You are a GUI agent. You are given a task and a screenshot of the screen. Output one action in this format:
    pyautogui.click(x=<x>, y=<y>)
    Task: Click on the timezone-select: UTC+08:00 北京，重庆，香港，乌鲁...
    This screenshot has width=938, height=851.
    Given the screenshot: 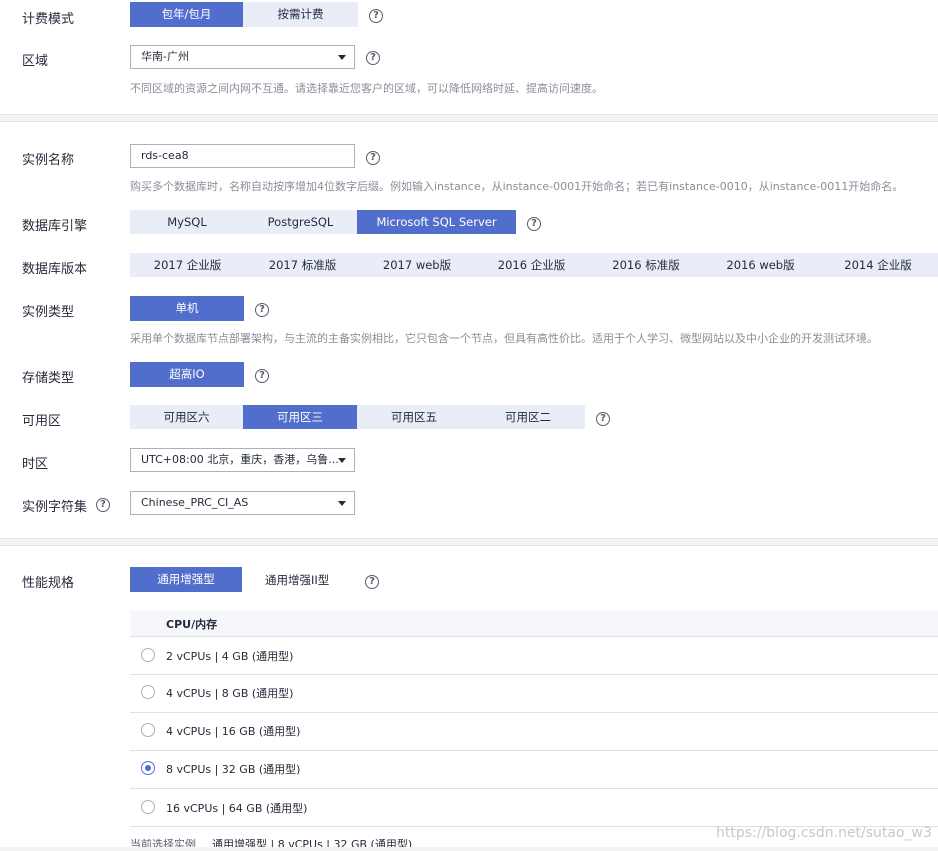 What is the action you would take?
    pyautogui.click(x=242, y=460)
    